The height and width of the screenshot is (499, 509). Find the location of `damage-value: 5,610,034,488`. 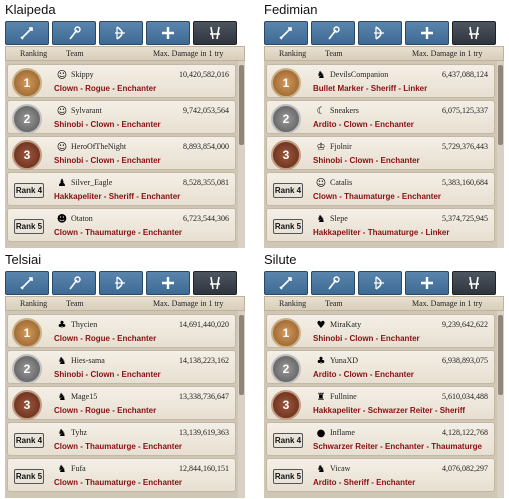

damage-value: 5,610,034,488 is located at coordinates (465, 396).